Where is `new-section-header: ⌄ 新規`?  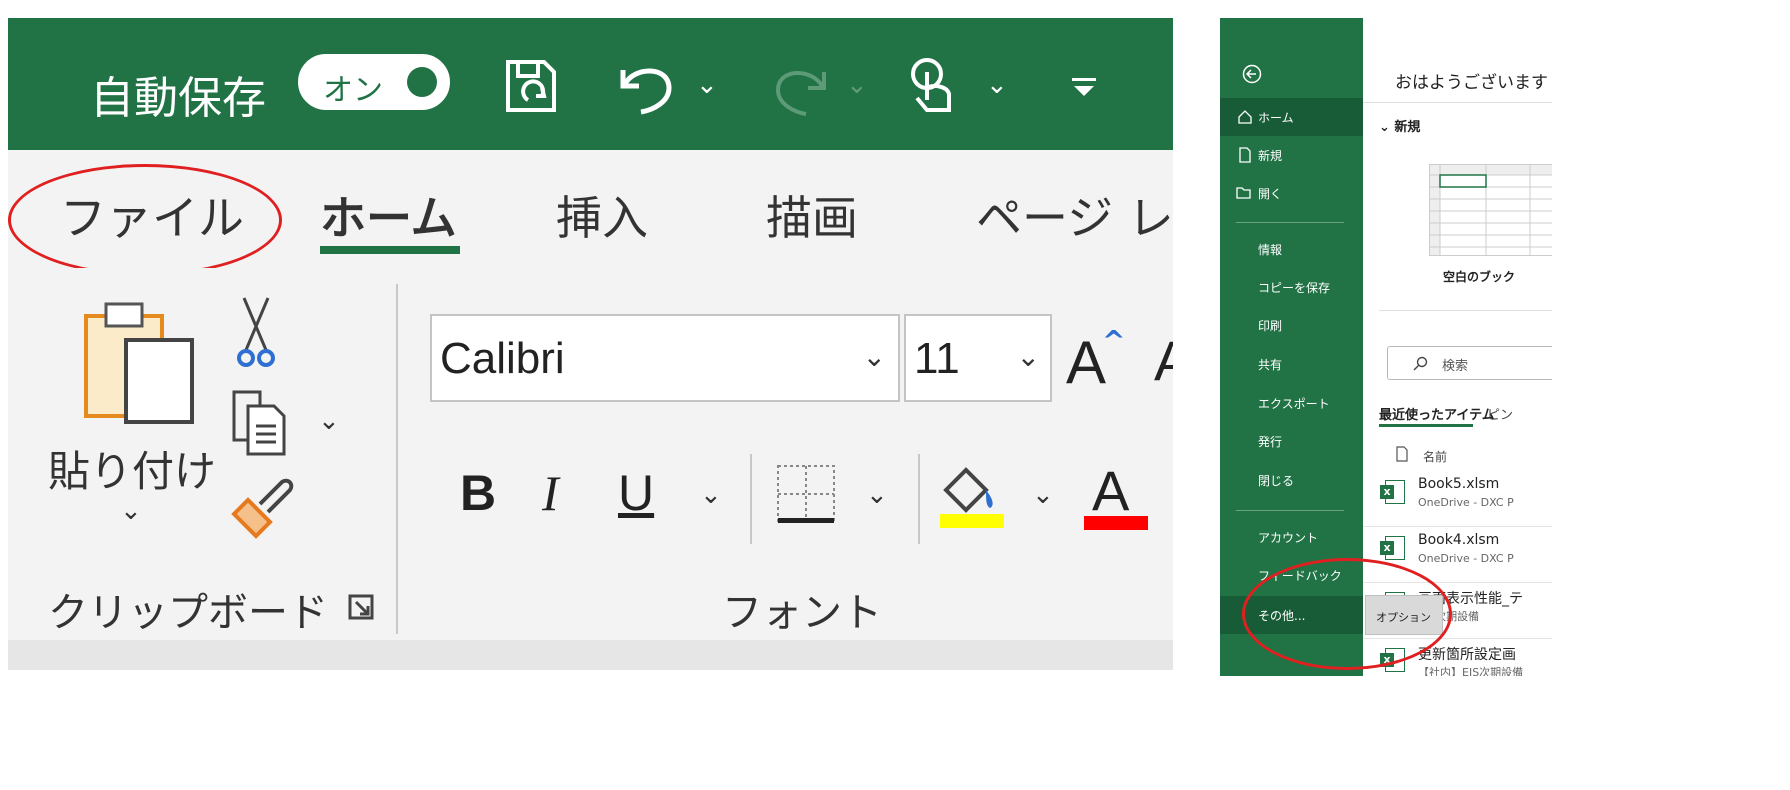
new-section-header: ⌄ 新規 is located at coordinates (1399, 125).